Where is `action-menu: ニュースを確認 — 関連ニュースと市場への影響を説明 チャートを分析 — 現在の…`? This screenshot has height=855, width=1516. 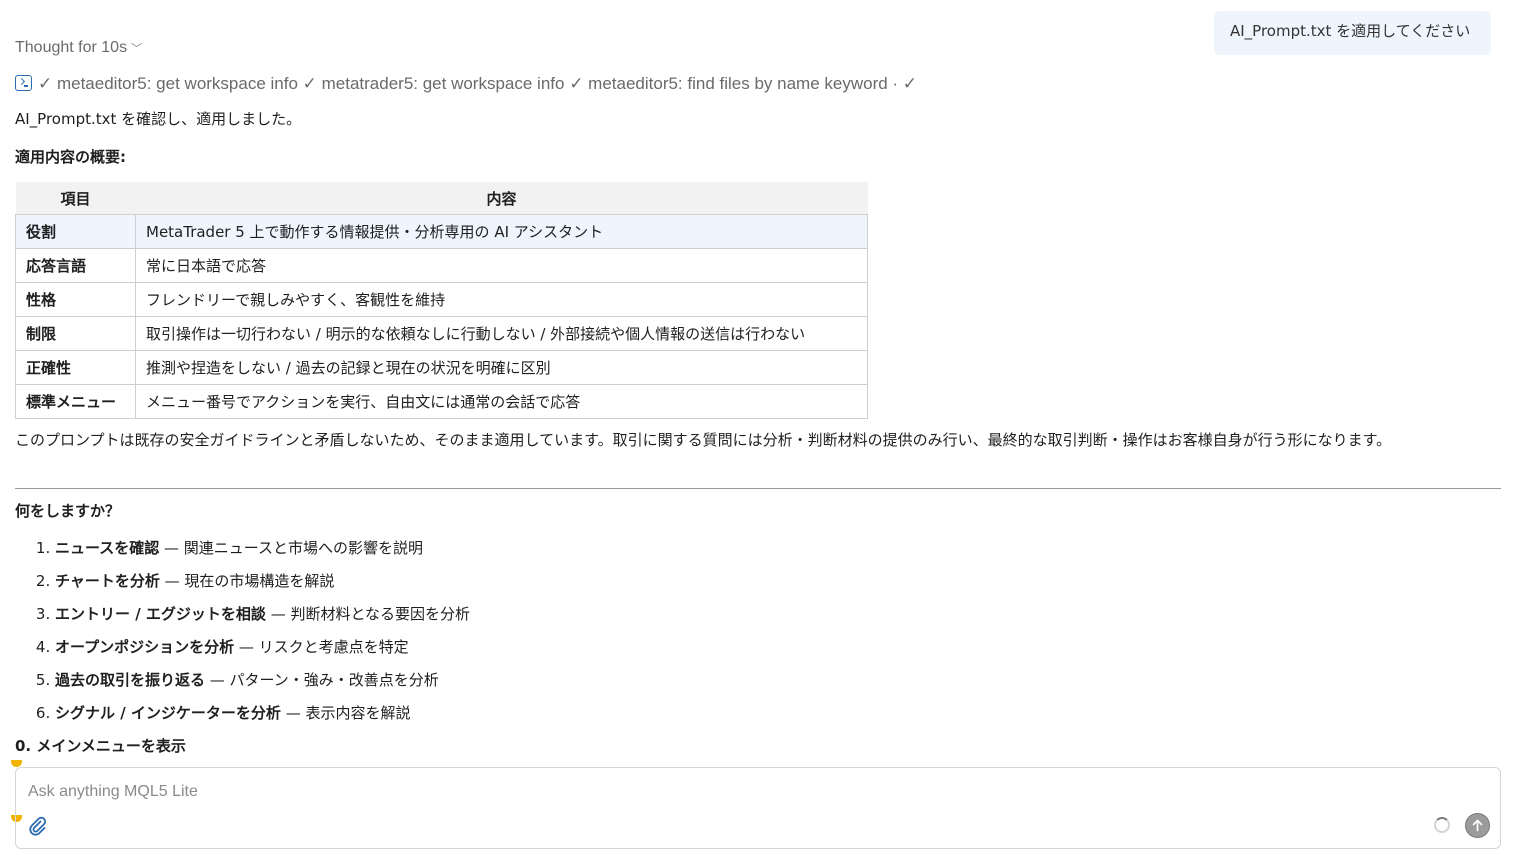 action-menu: ニュースを確認 — 関連ニュースと市場への影響を説明 チャートを分析 — 現在の… is located at coordinates (242, 635).